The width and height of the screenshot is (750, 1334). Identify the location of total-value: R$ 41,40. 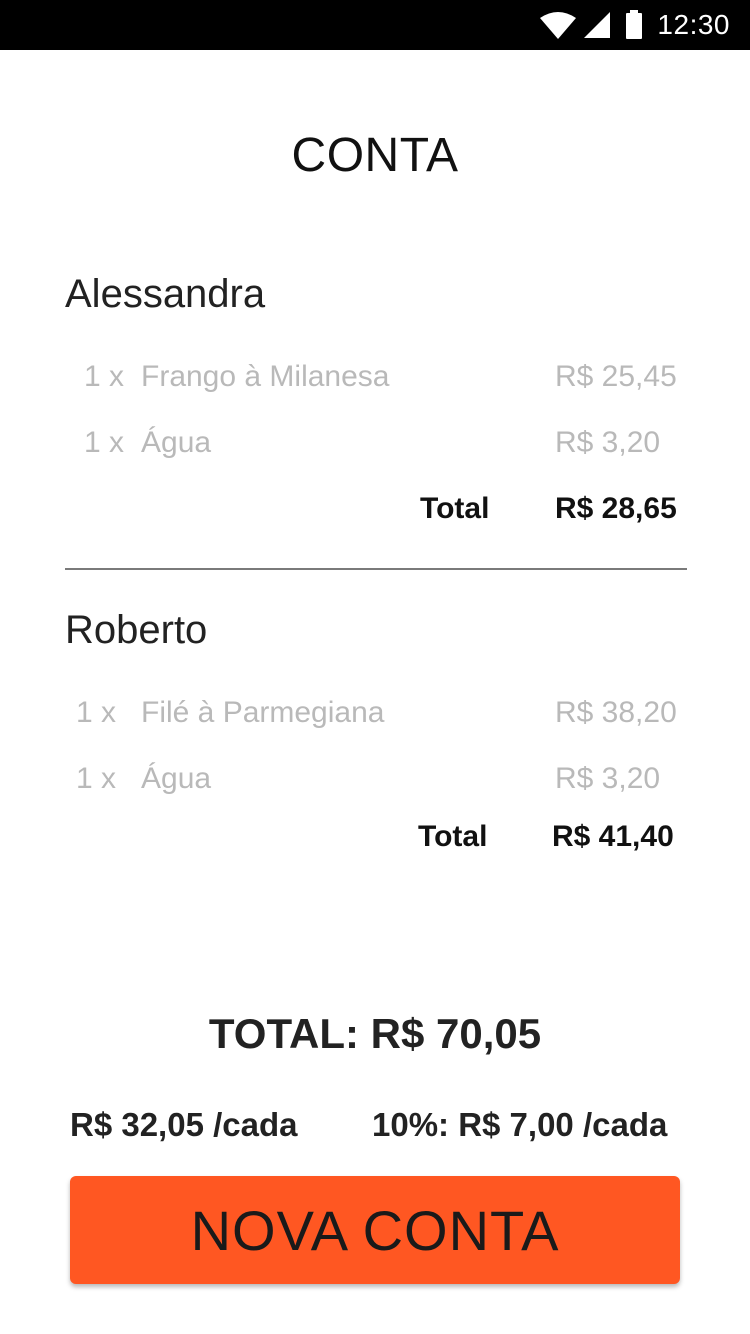
(613, 836).